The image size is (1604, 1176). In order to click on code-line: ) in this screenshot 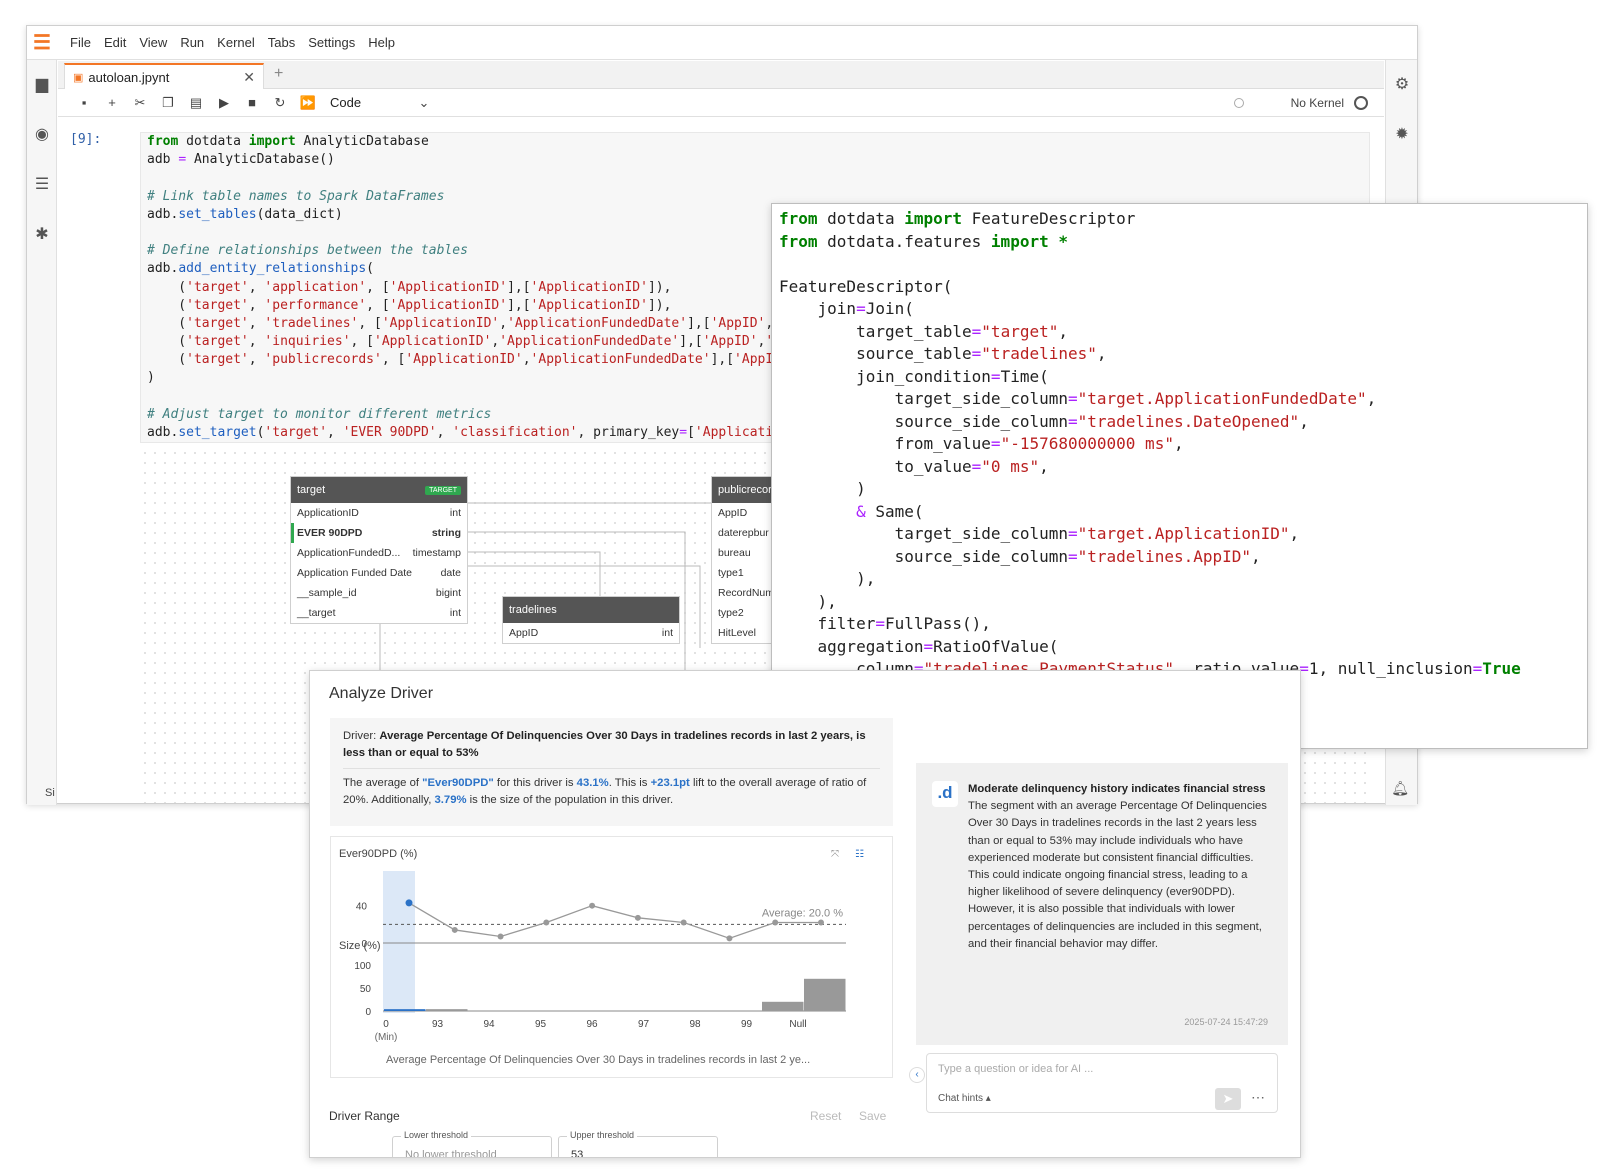, I will do `click(822, 488)`.